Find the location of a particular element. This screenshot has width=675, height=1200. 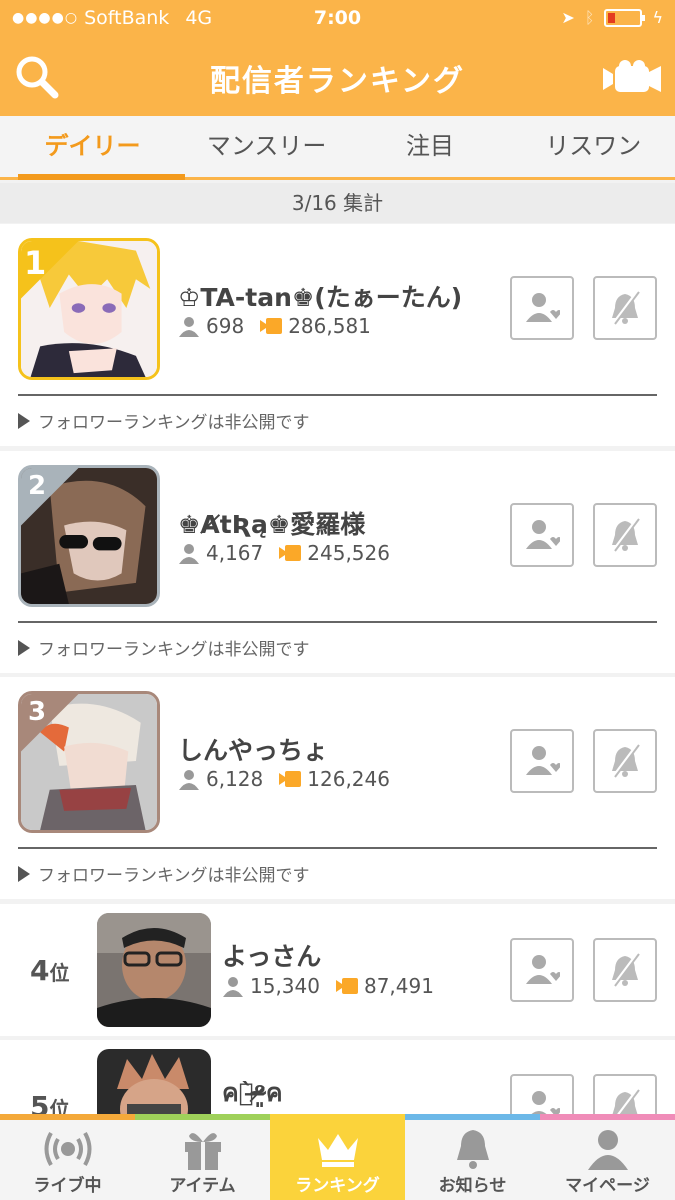

rank-badge: 1 is located at coordinates (35, 263).